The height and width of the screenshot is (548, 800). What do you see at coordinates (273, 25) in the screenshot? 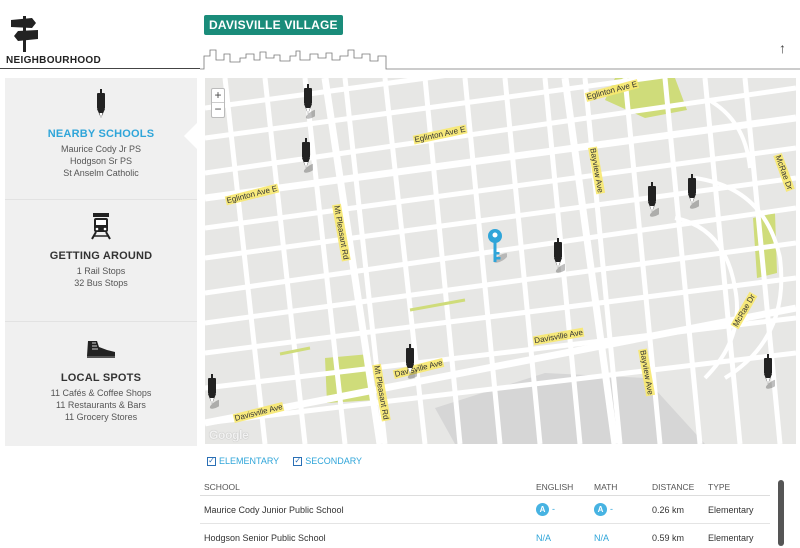
I see `neighbourhood-brand-logo: DAVISVILLE VILLAGE` at bounding box center [273, 25].